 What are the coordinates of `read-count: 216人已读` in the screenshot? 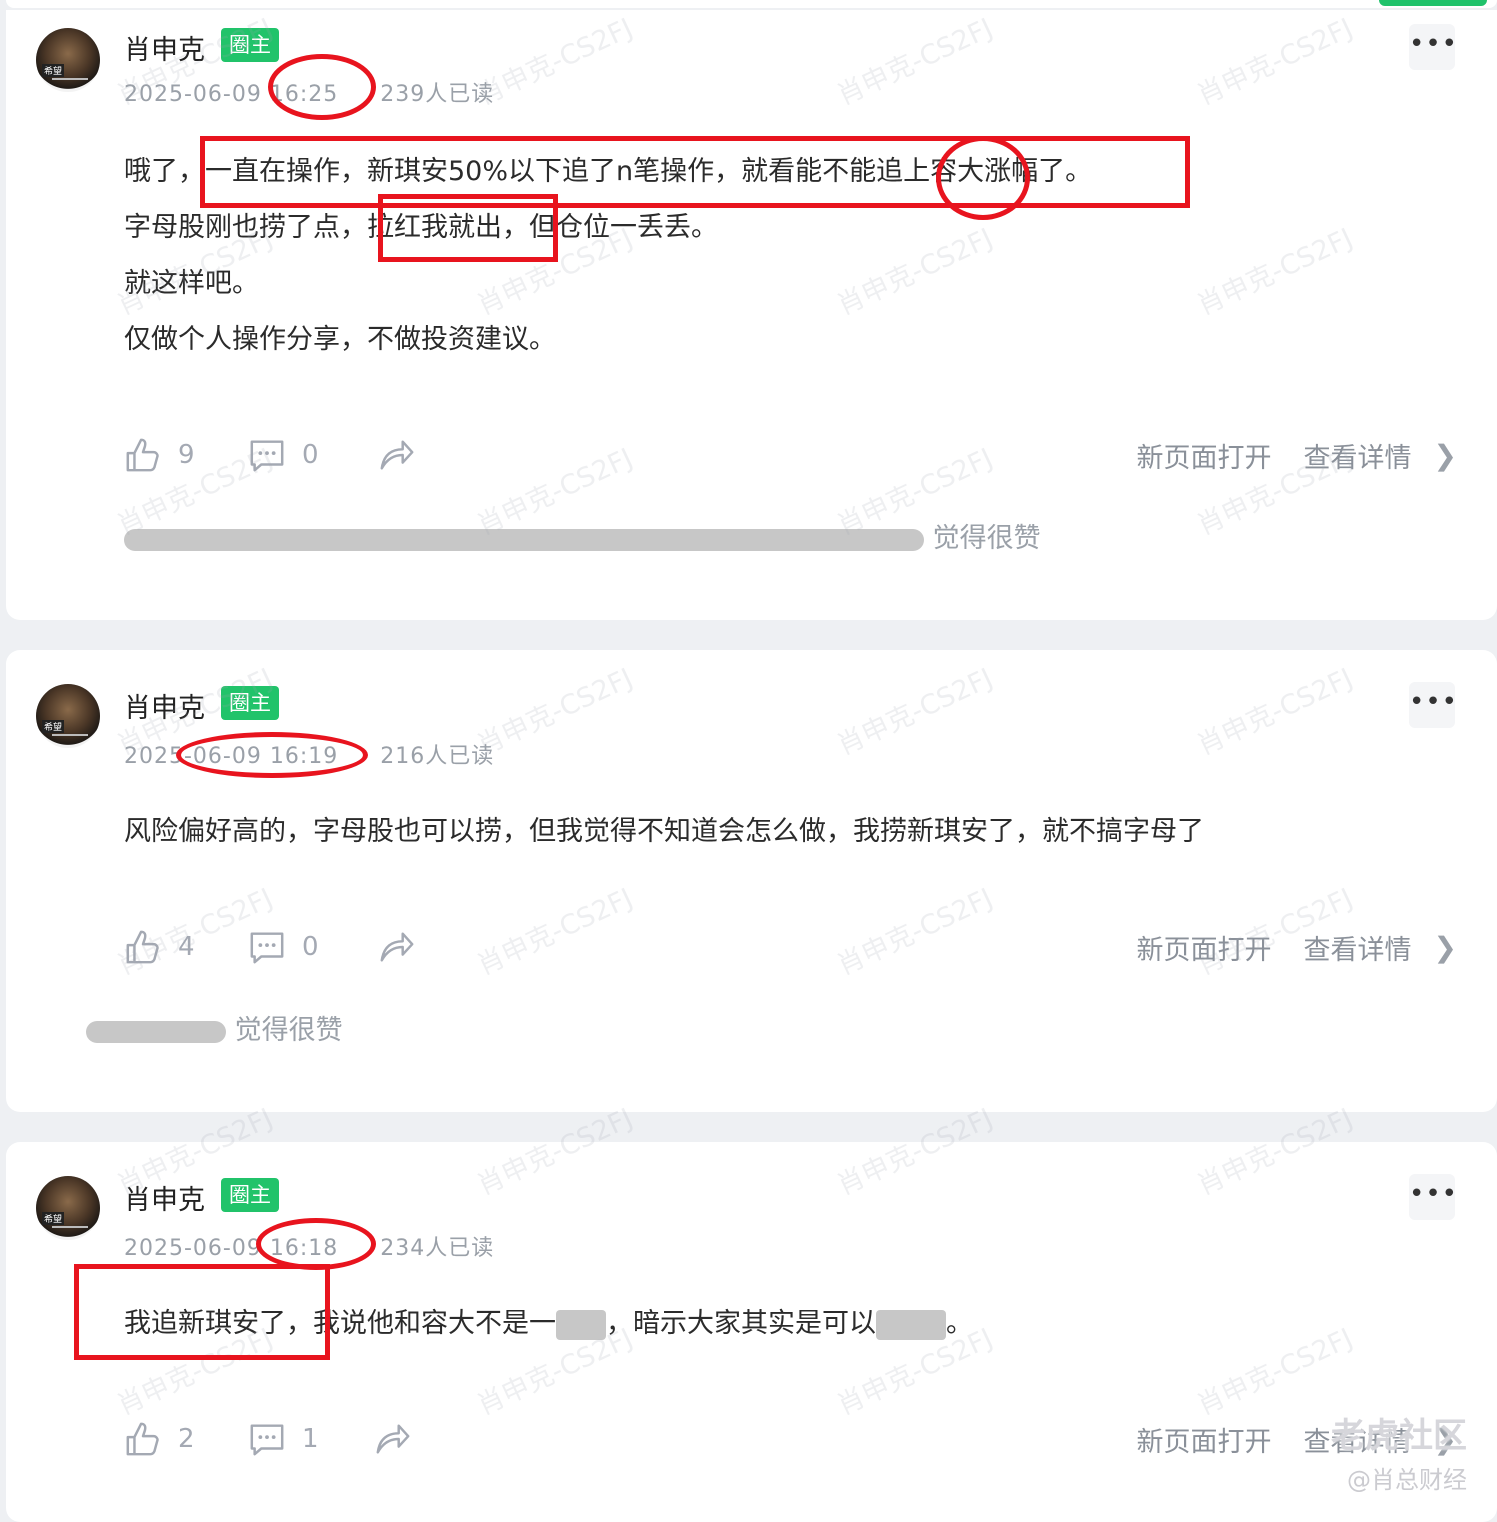 It's located at (437, 756).